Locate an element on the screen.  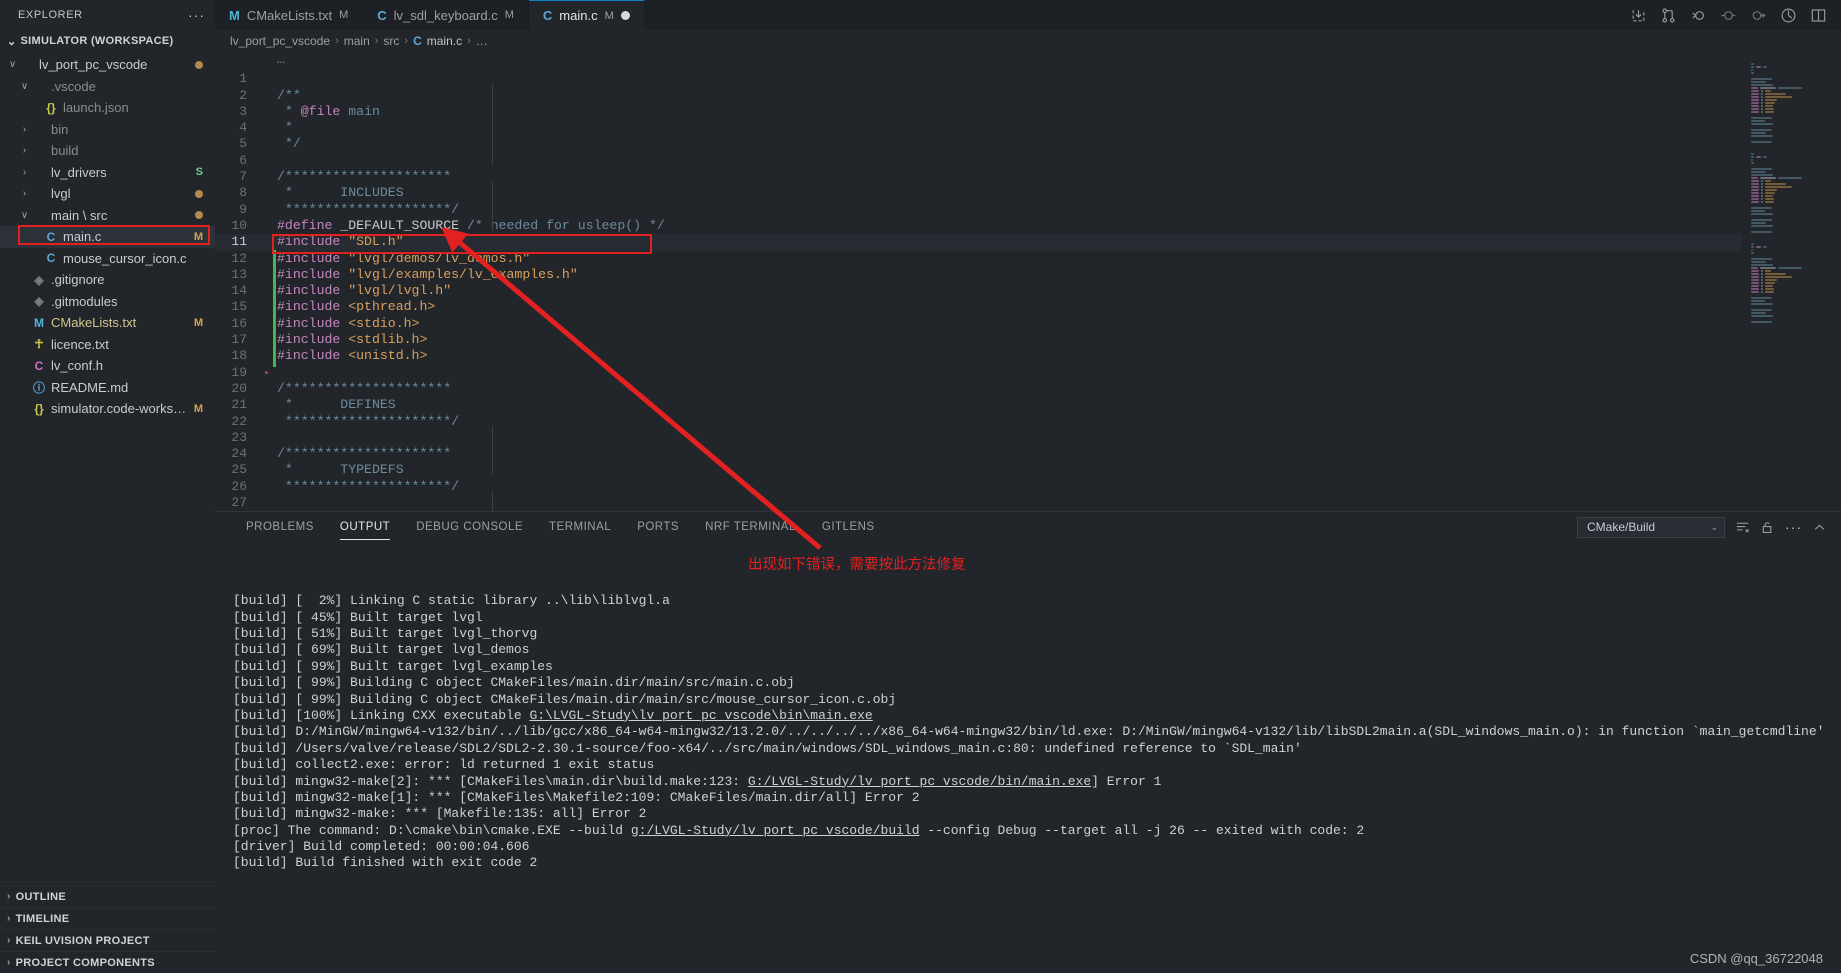
workspace-root-header: ⌄ SIMULATOR (WORKSPACE) is located at coordinates (107, 41).